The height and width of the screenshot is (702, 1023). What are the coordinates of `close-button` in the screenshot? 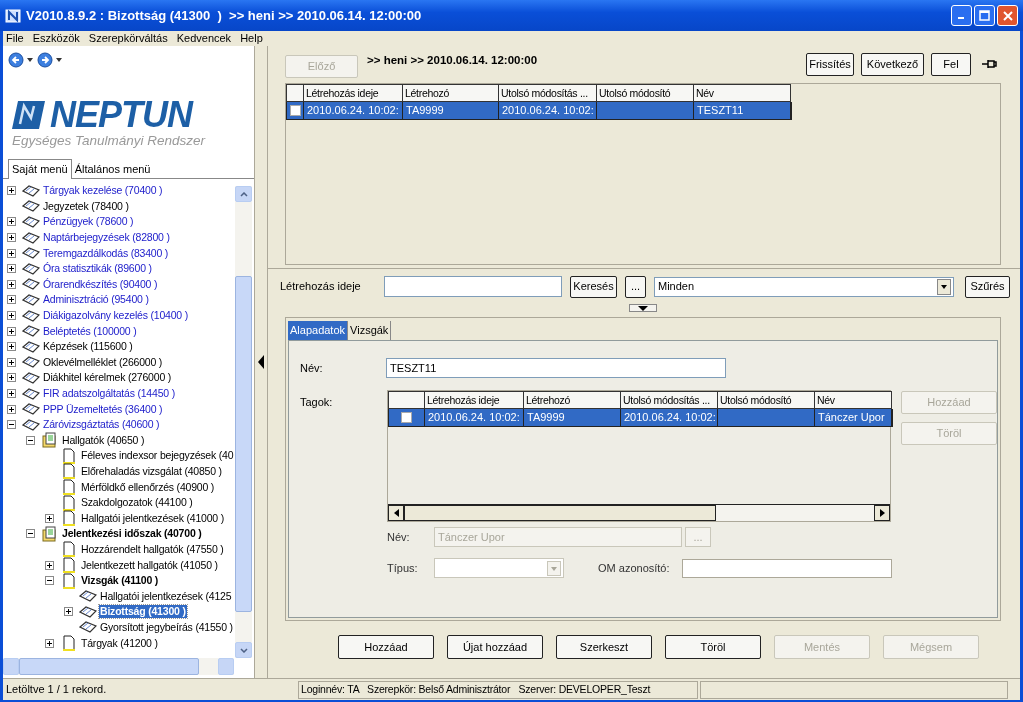 It's located at (1007, 15).